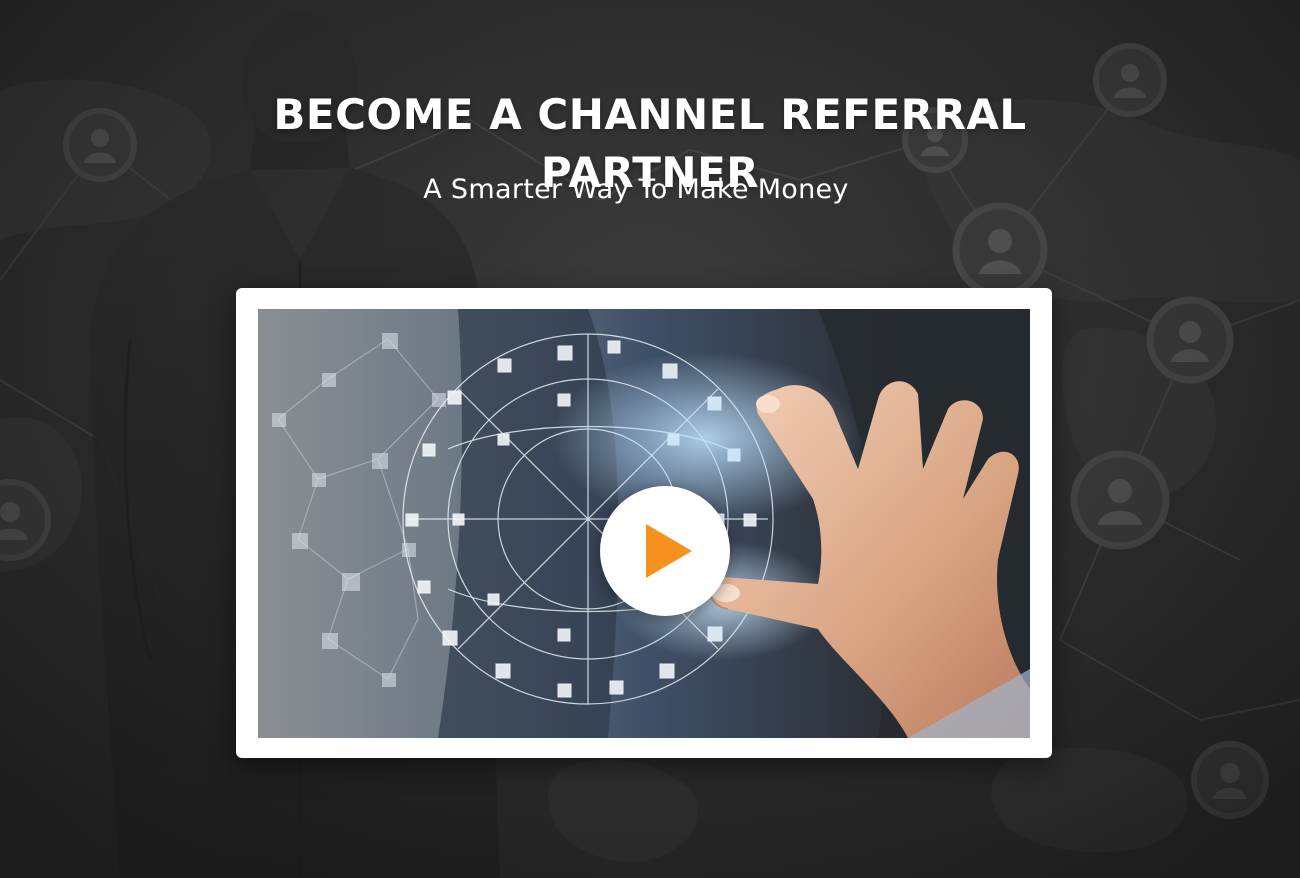  Describe the element at coordinates (669, 551) in the screenshot. I see `play-icon` at that location.